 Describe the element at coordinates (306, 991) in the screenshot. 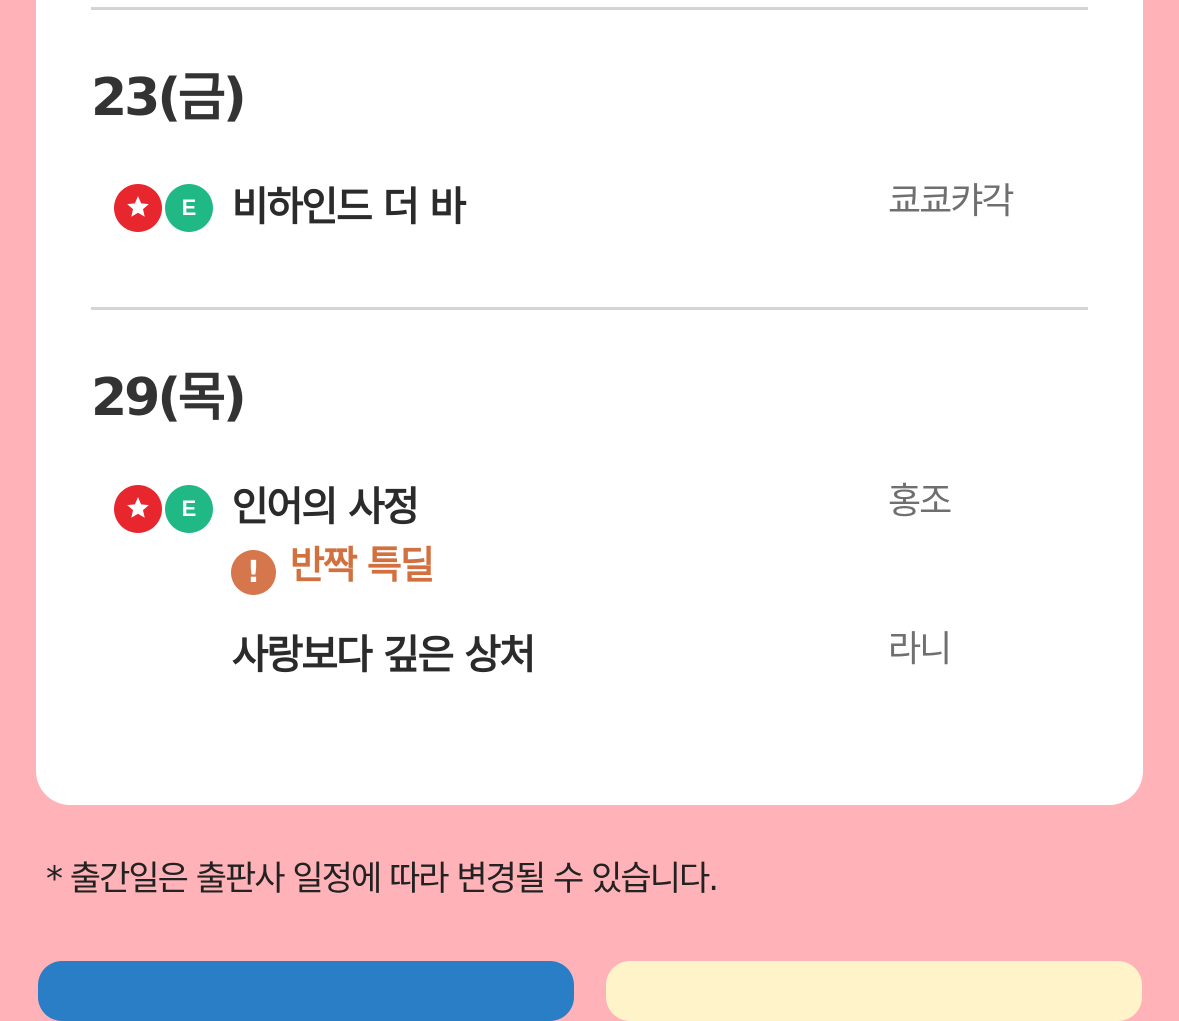

I see `blue-button` at that location.